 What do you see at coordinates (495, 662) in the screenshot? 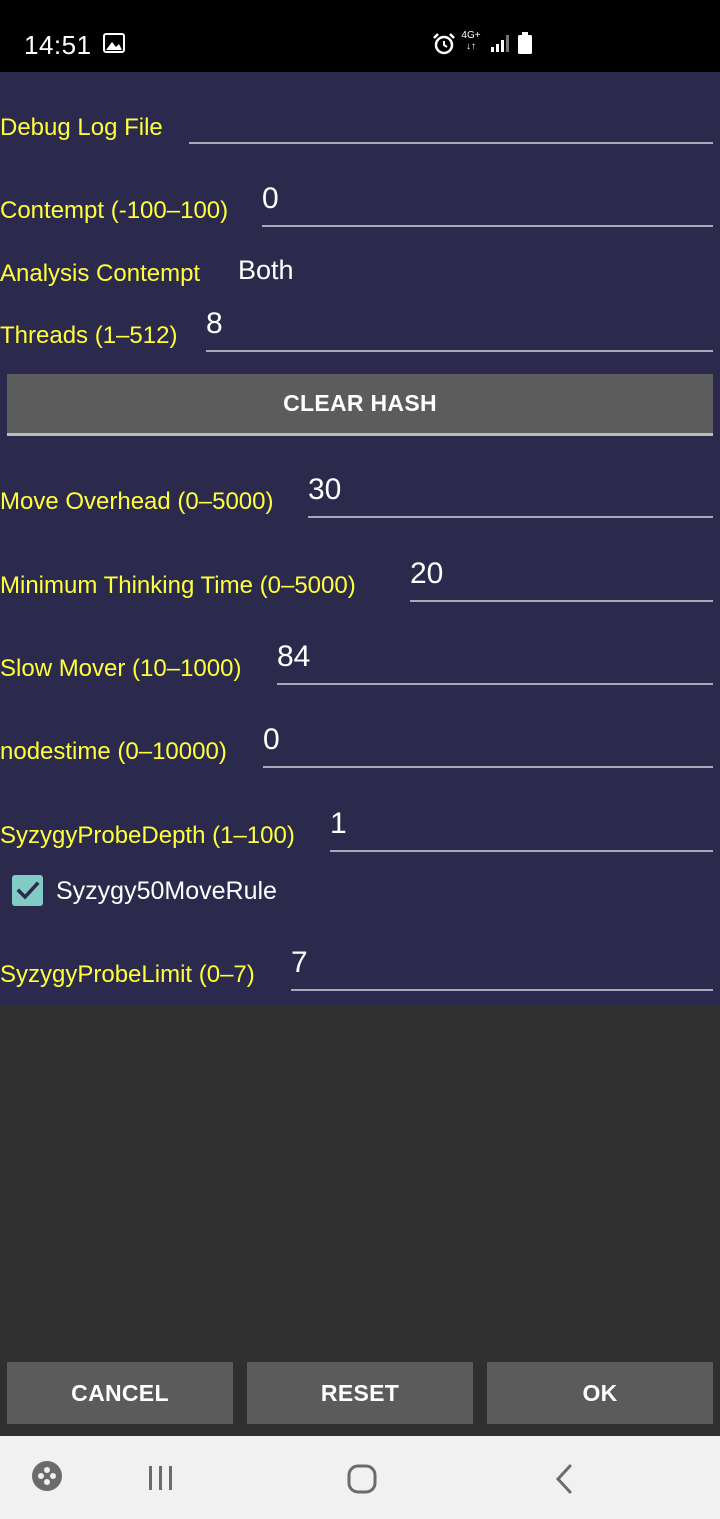
I see `slow-mover-input: 84` at bounding box center [495, 662].